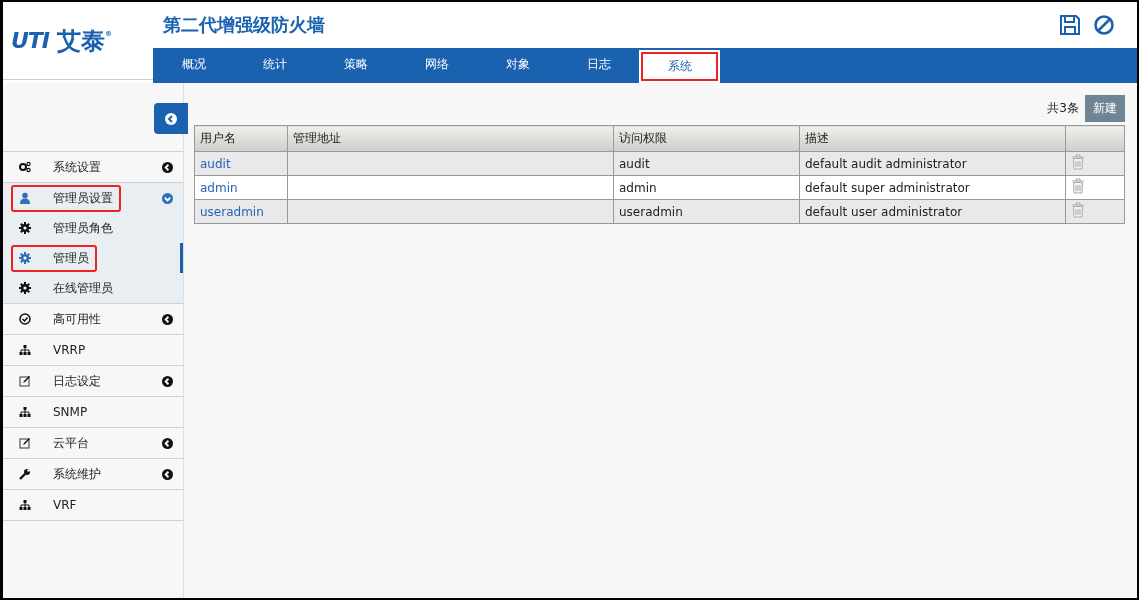  I want to click on sidebar-item: 管理员设置, so click(93, 197).